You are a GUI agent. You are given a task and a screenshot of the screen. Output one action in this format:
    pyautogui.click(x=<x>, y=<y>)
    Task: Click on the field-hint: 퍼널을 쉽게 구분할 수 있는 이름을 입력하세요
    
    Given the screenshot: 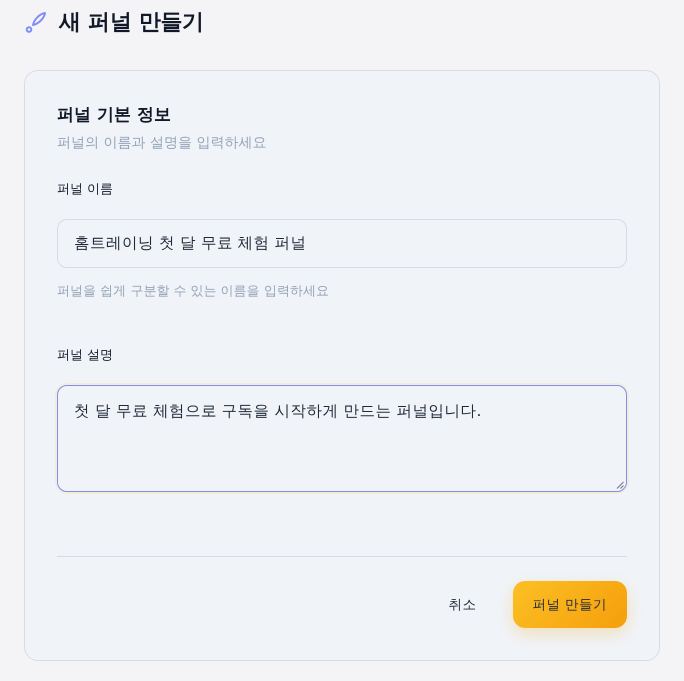 What is the action you would take?
    pyautogui.click(x=193, y=292)
    